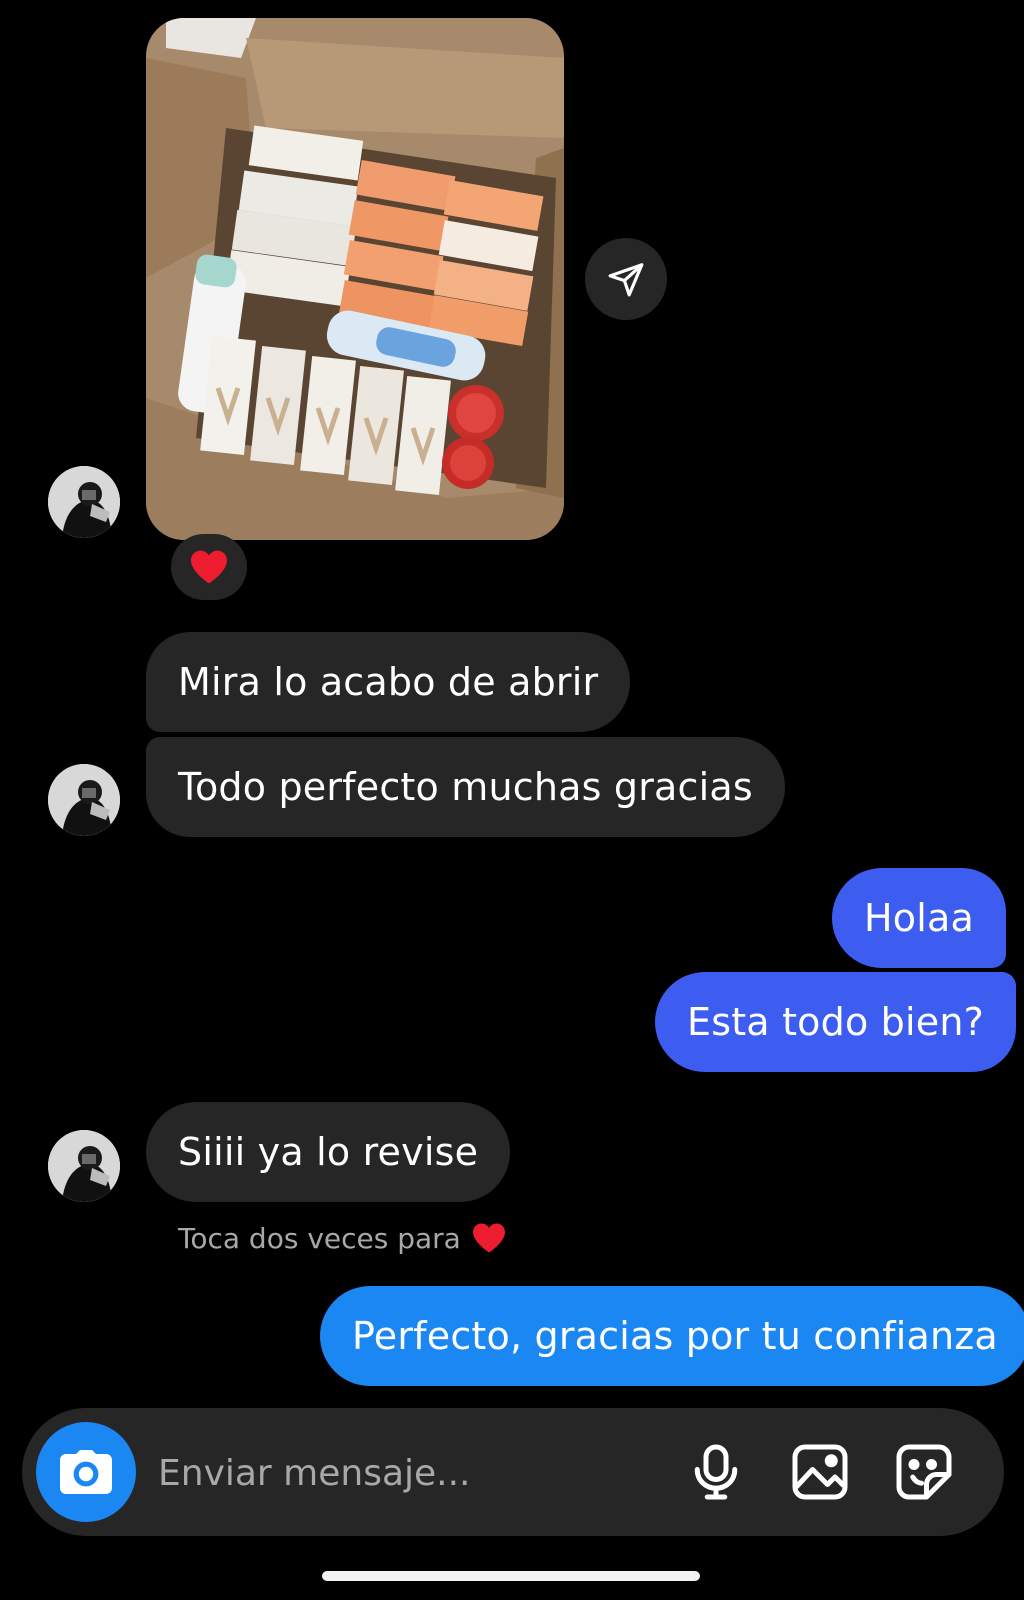 The image size is (1024, 1600). I want to click on camera-button, so click(86, 1472).